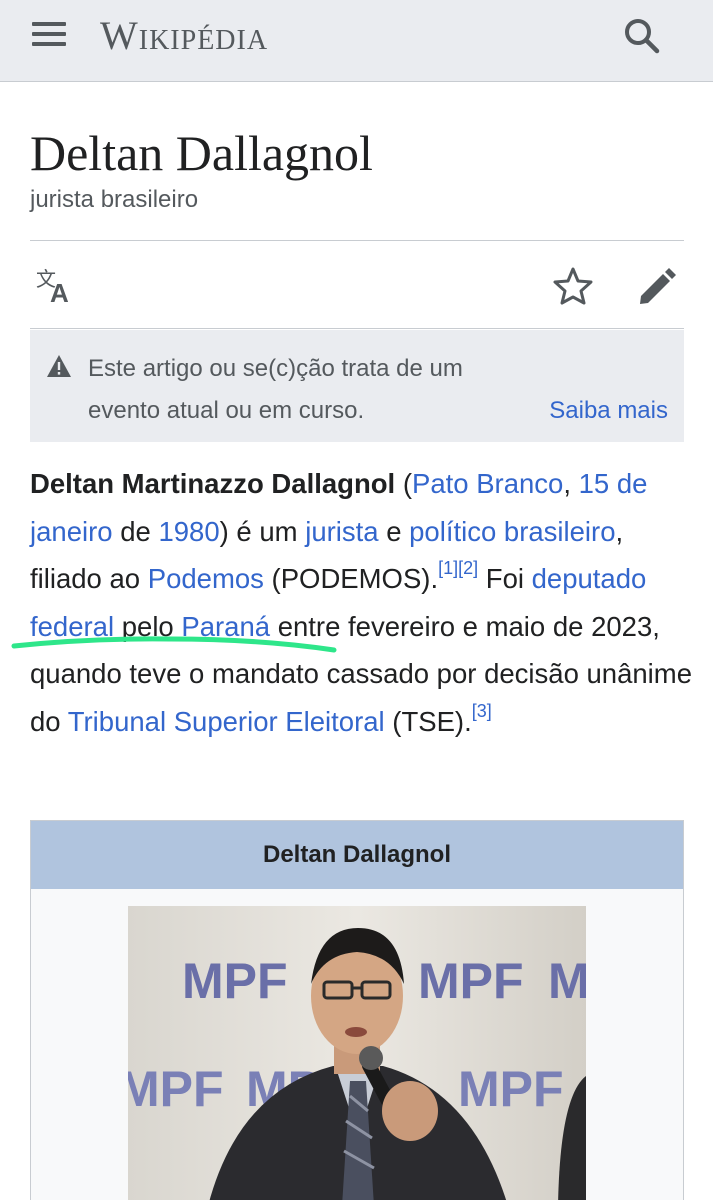  Describe the element at coordinates (188, 531) in the screenshot. I see `link-birth-year: 1980` at that location.